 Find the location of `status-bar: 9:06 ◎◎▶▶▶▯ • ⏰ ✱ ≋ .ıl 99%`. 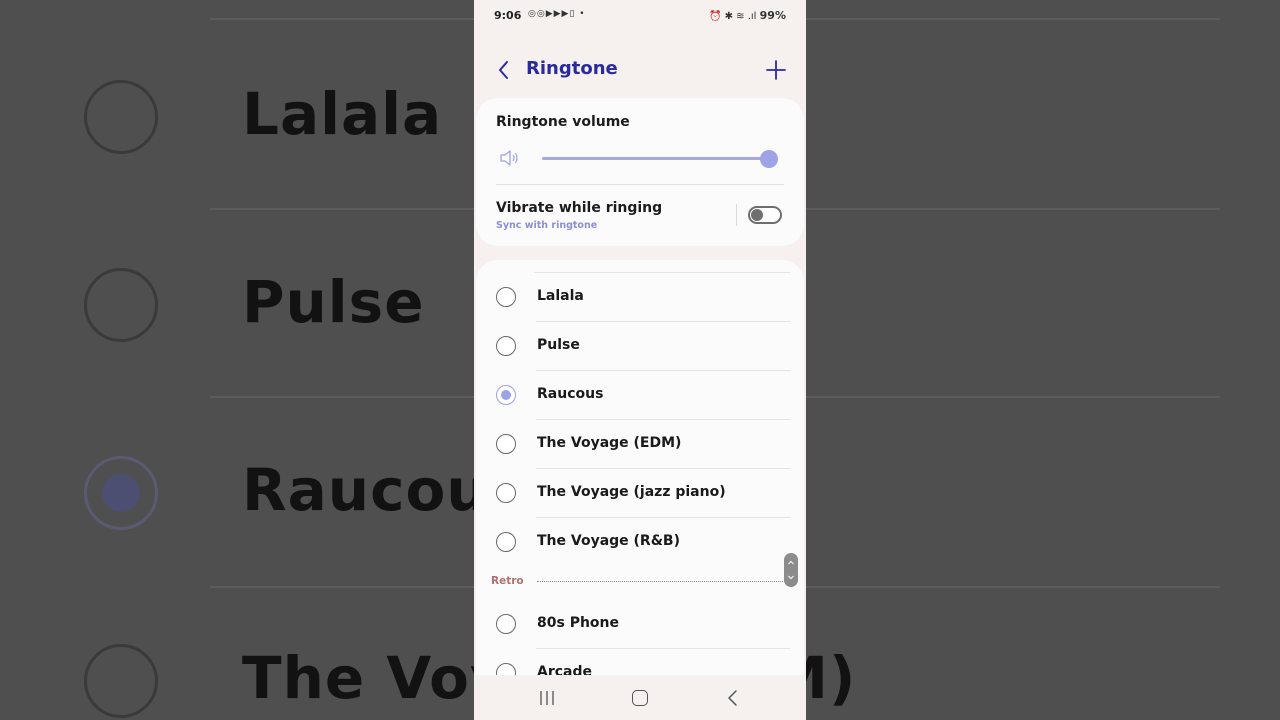

status-bar: 9:06 ◎◎▶▶▶▯ • ⏰ ✱ ≋ .ıl 99% is located at coordinates (640, 16).